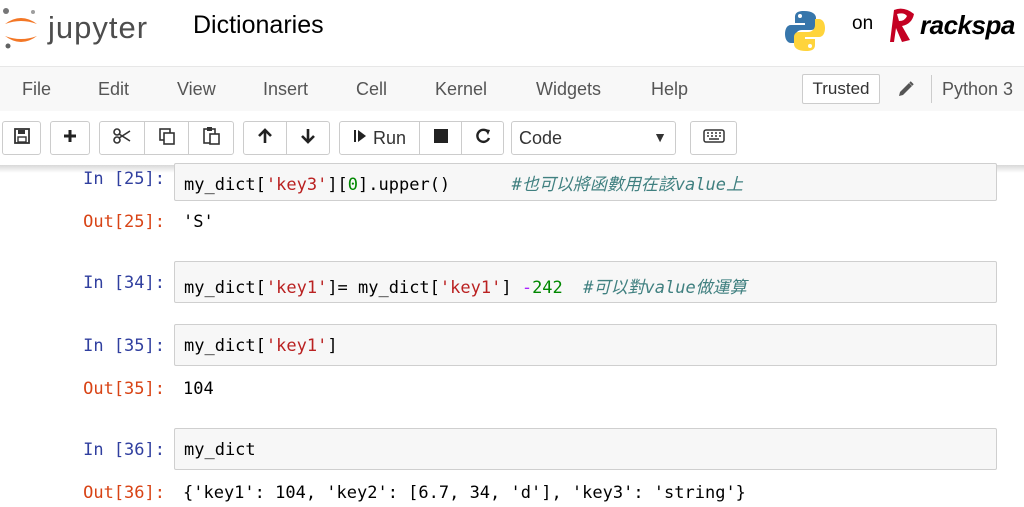  What do you see at coordinates (568, 89) in the screenshot?
I see `menu-widgets: Widgets` at bounding box center [568, 89].